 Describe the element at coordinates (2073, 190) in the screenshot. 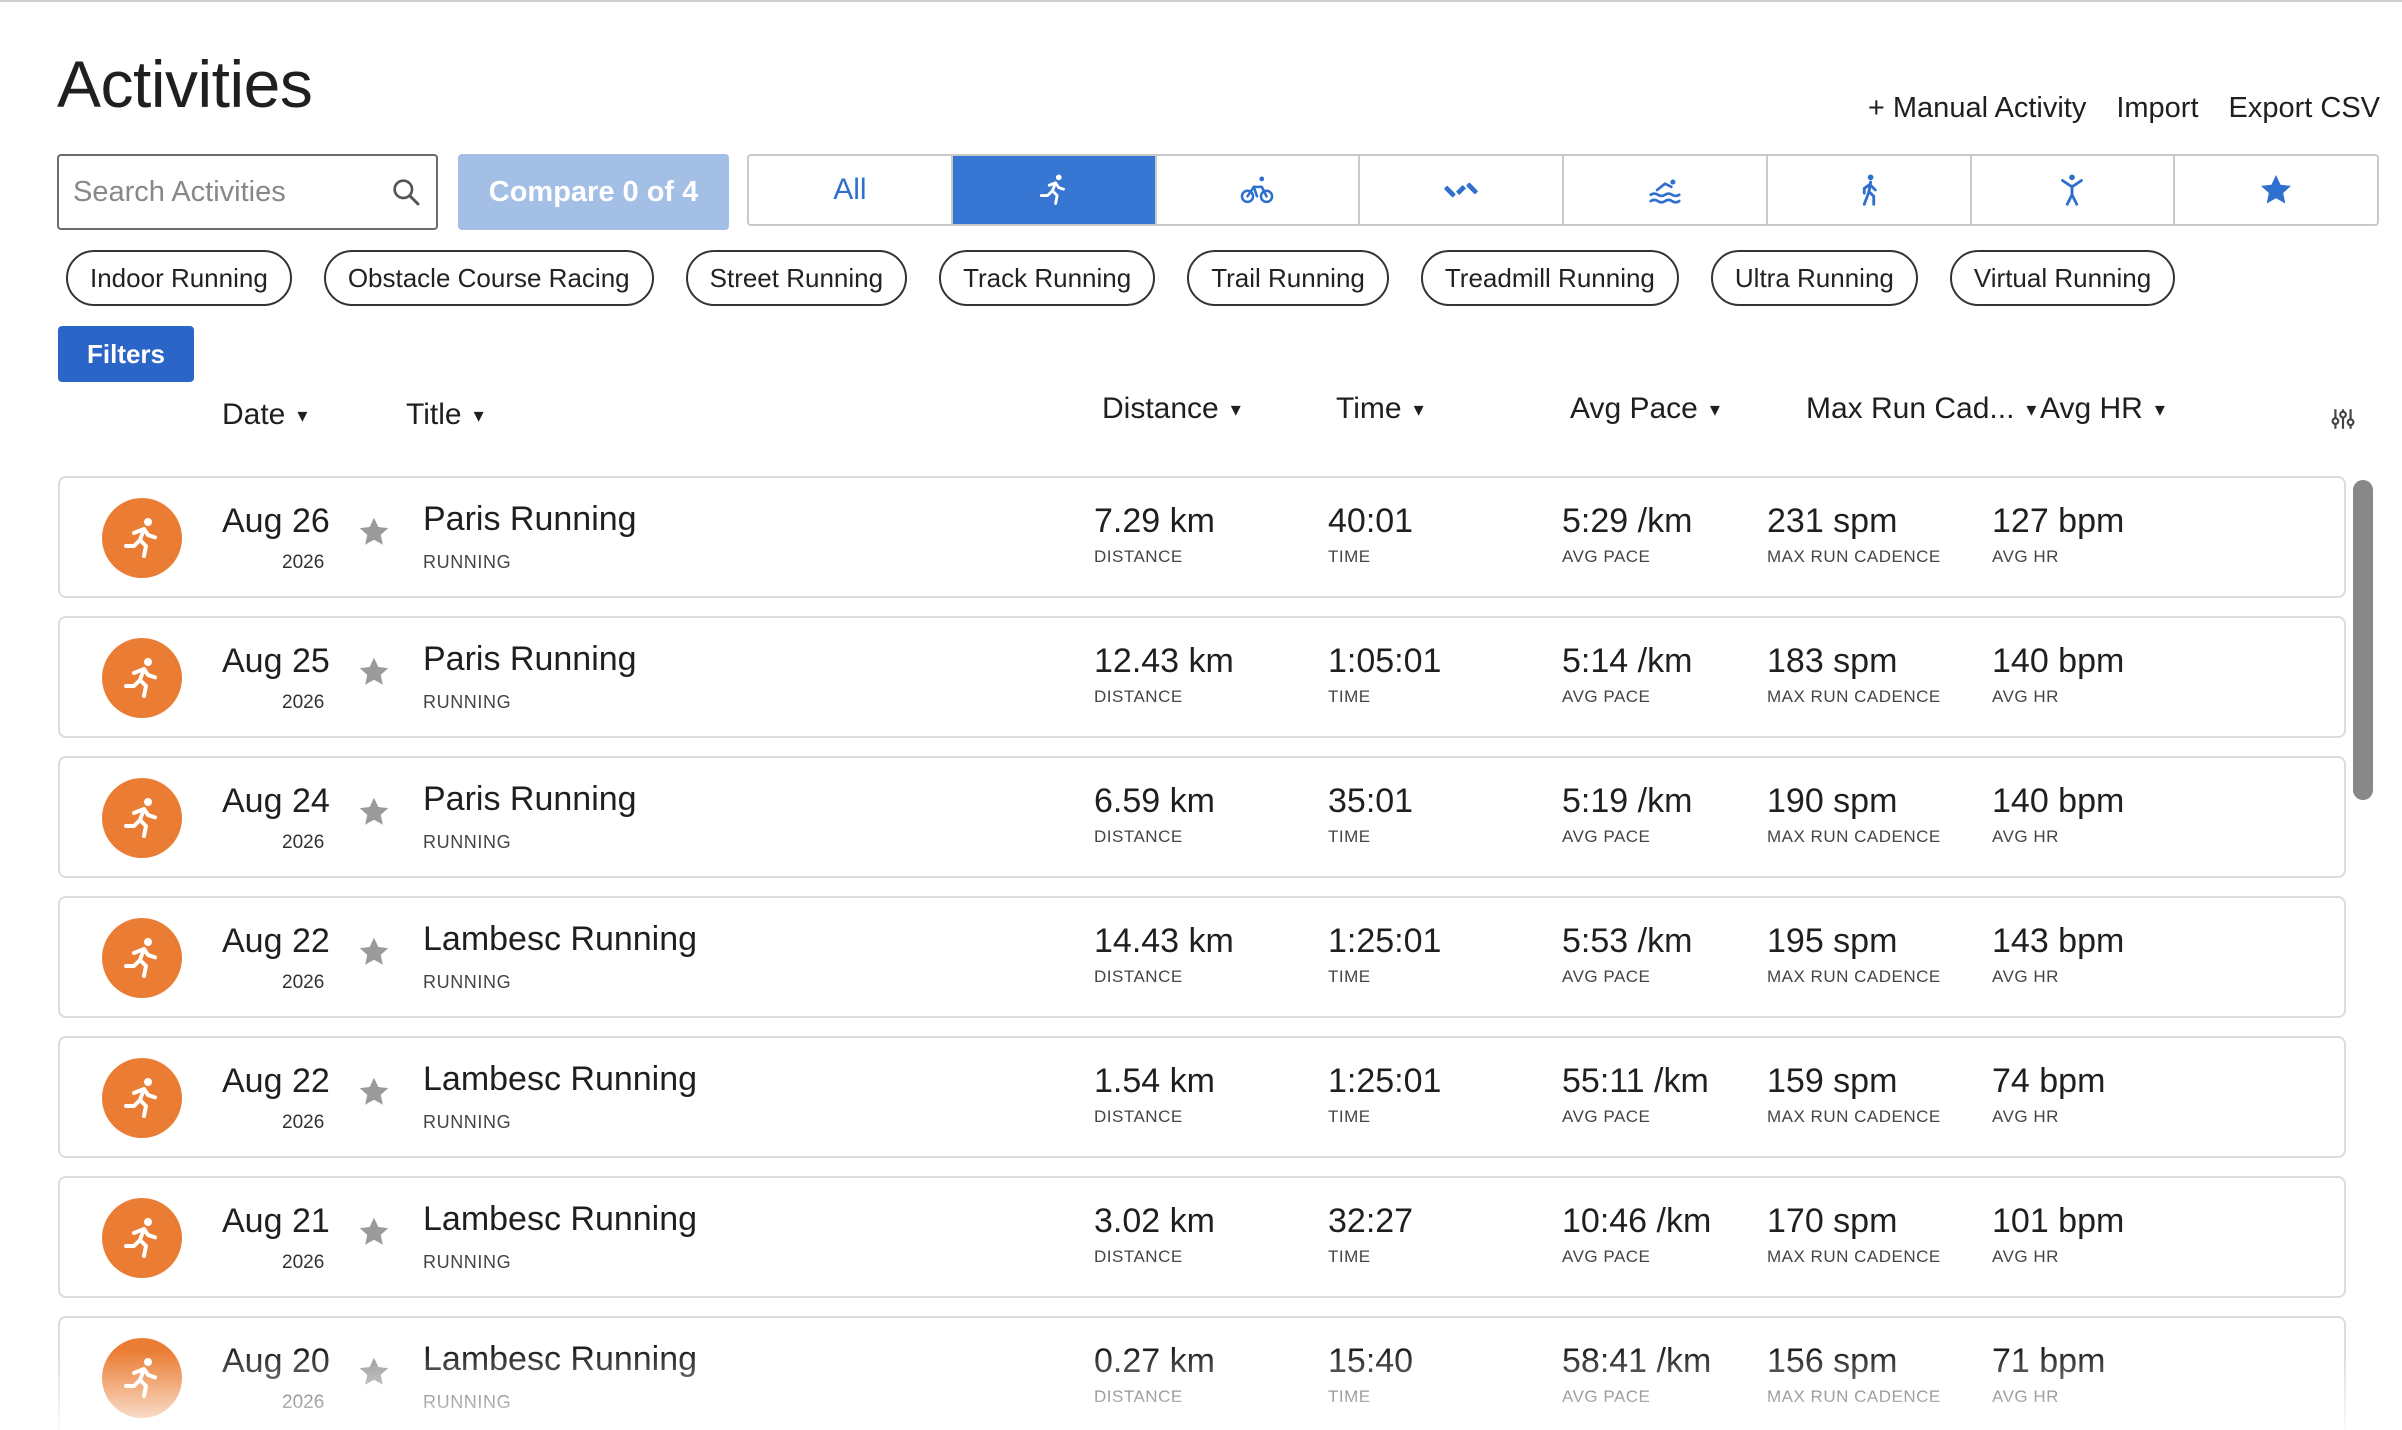

I see `tab-yoga` at that location.